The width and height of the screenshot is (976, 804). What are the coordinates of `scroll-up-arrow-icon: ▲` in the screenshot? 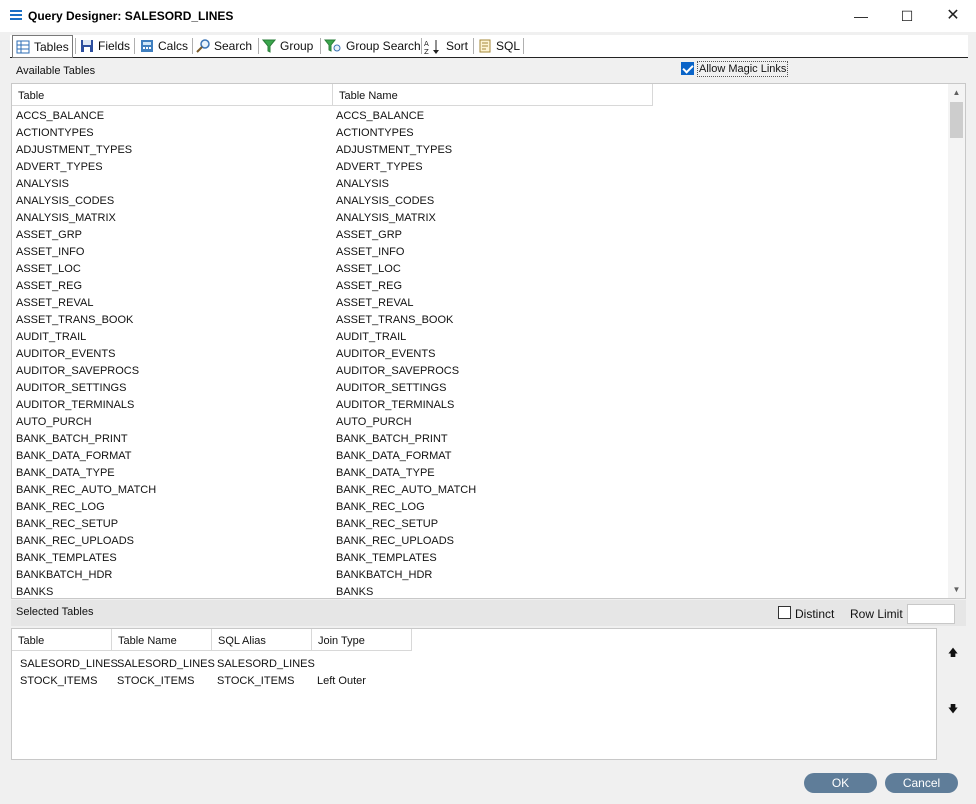 It's located at (956, 92).